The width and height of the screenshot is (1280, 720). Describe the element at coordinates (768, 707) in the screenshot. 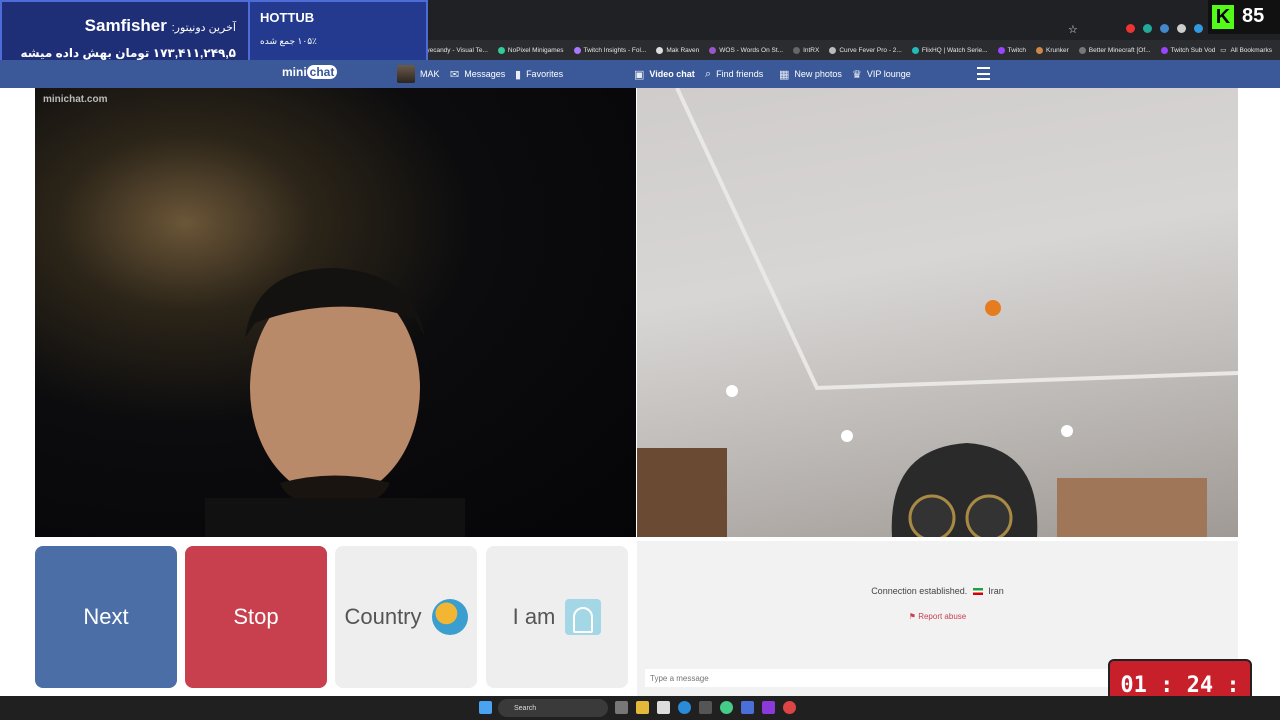

I see `app-r-icon` at that location.